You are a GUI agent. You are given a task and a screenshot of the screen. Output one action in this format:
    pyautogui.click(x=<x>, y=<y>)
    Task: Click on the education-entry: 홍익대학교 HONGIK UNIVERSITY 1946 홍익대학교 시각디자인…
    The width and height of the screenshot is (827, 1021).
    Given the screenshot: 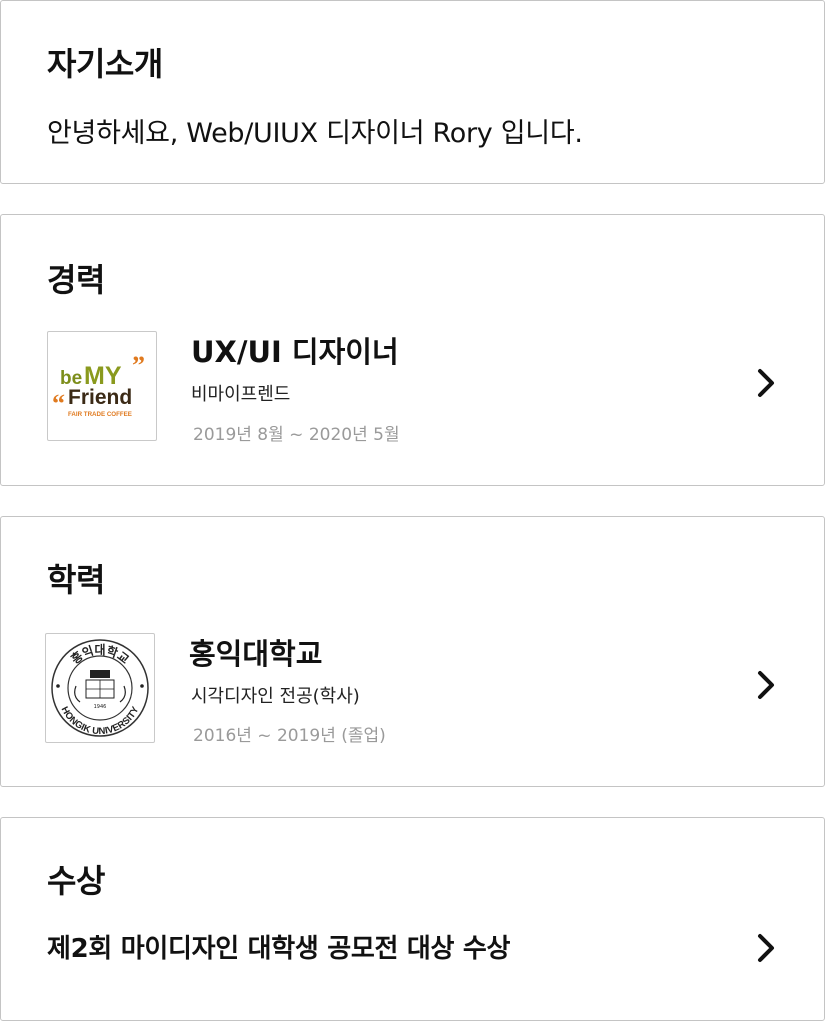 What is the action you would take?
    pyautogui.click(x=412, y=689)
    